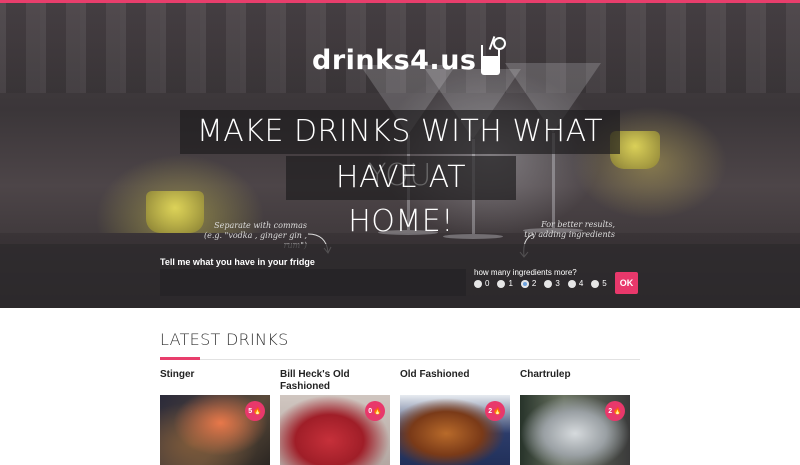  Describe the element at coordinates (578, 224) in the screenshot. I see `results-hint-line1: For better results,` at that location.